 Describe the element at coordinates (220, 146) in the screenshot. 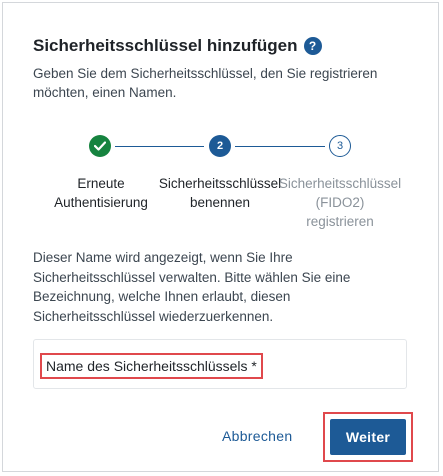

I see `step-2-indicator: 2` at that location.